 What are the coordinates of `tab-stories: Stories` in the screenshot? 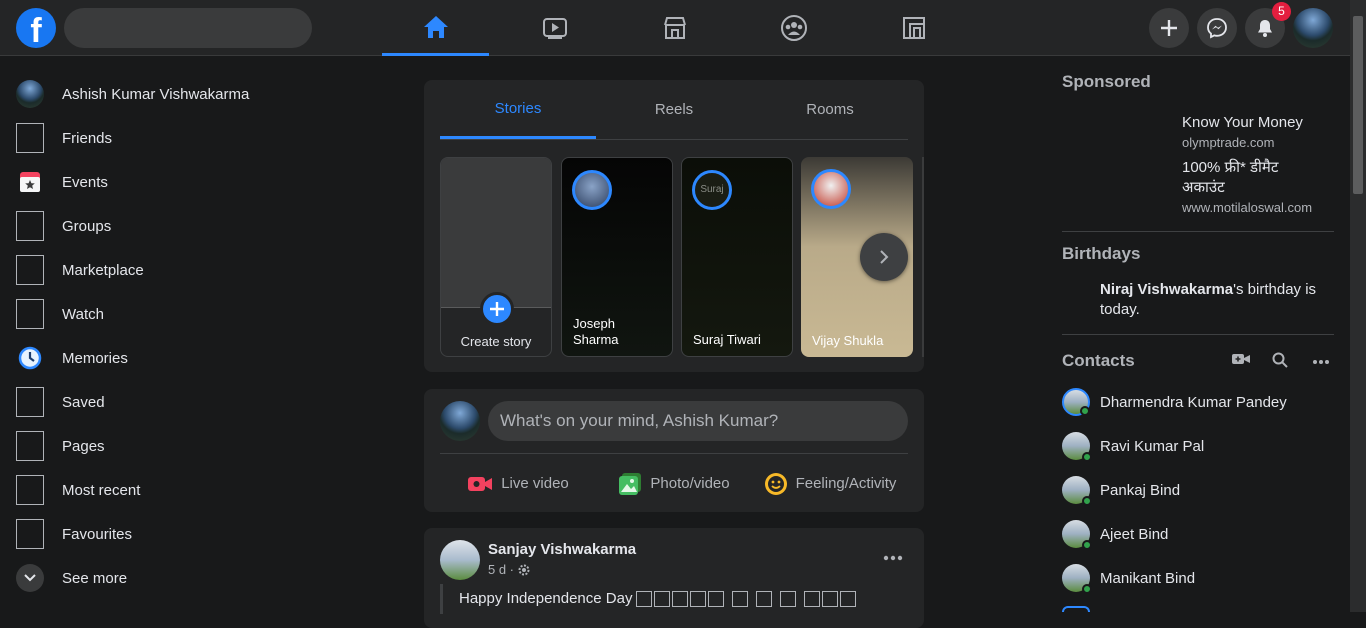 It's located at (518, 109).